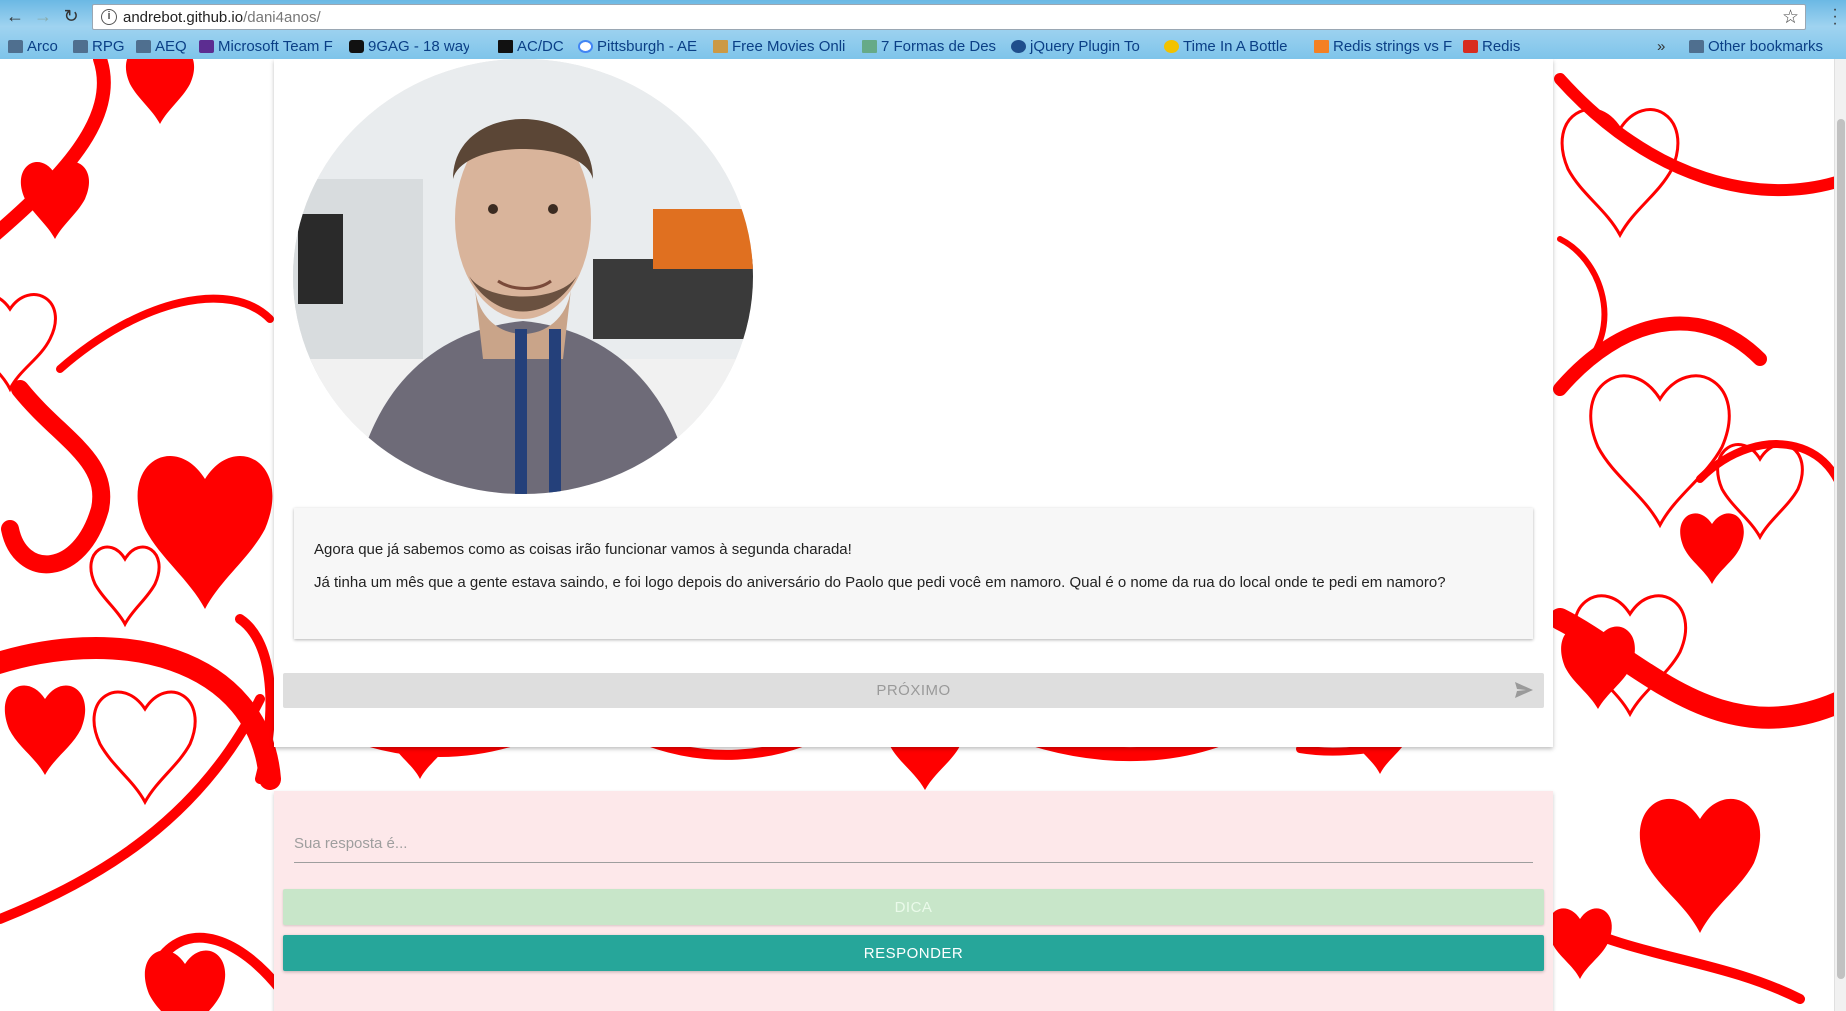  Describe the element at coordinates (585, 46) in the screenshot. I see `google-icon` at that location.